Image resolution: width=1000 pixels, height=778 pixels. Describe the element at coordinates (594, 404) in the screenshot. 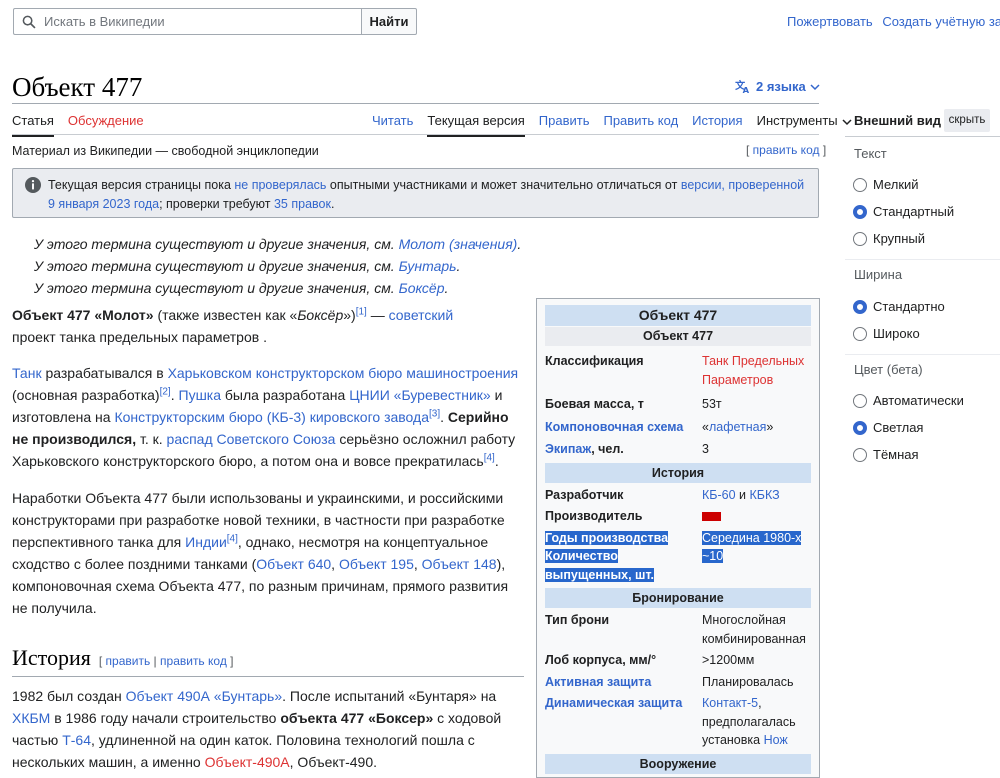

I see `infobox-key: Боевая масса, т` at that location.